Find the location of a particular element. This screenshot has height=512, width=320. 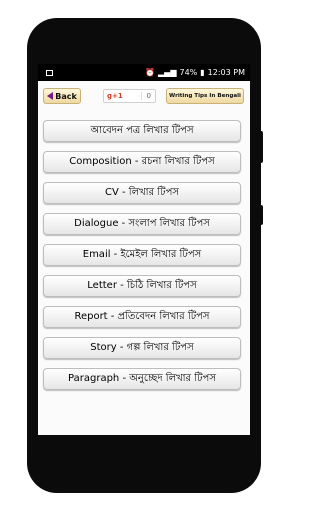

back-arrow-icon is located at coordinates (50, 96).